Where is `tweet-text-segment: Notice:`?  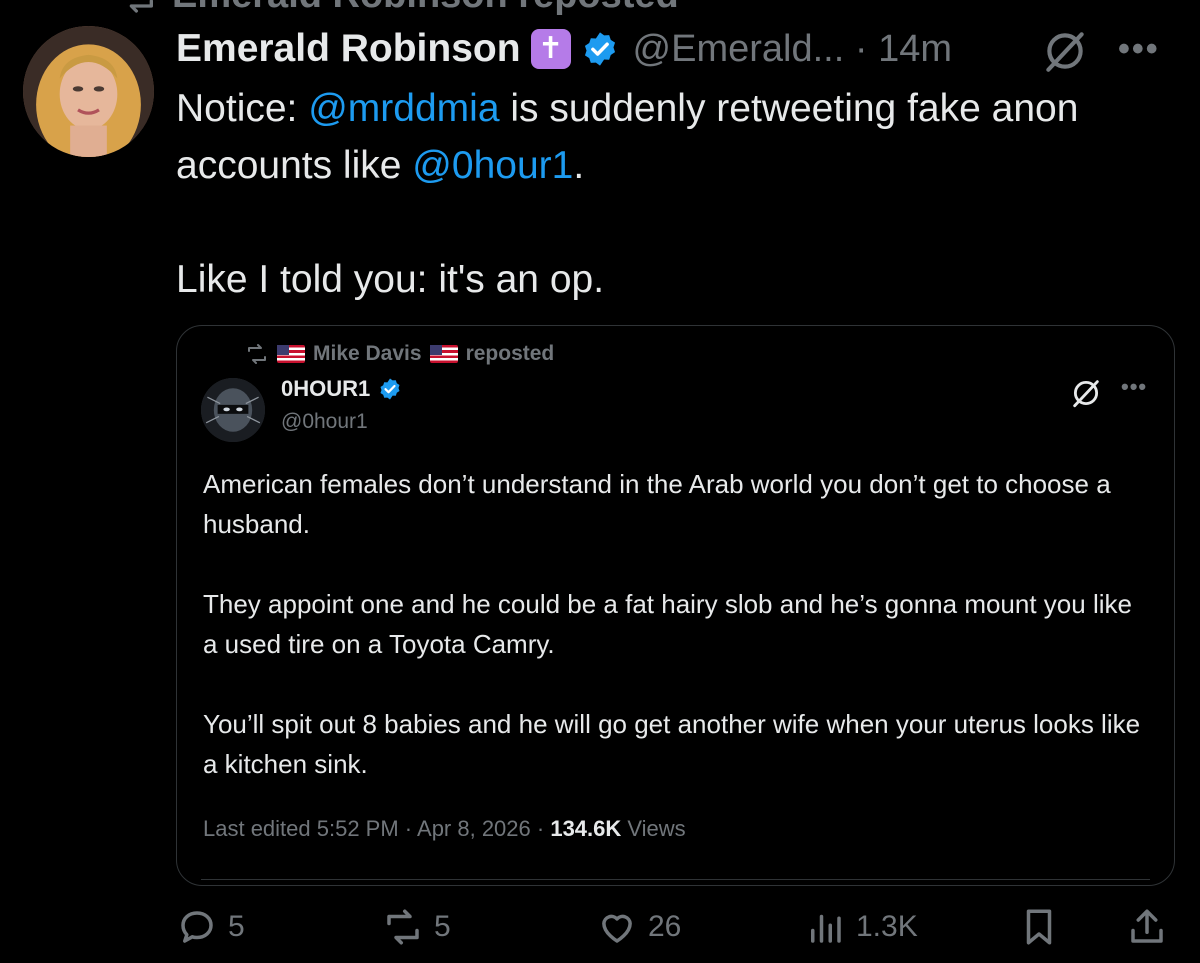
tweet-text-segment: Notice: is located at coordinates (242, 108).